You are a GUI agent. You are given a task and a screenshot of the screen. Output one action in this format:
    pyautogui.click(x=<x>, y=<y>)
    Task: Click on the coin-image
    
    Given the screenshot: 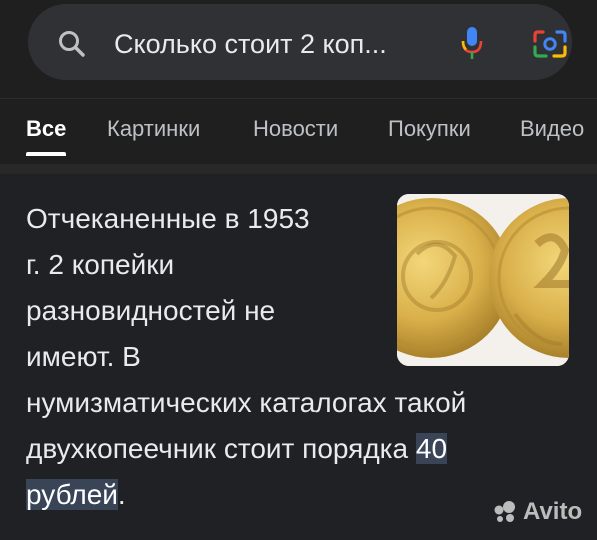 What is the action you would take?
    pyautogui.click(x=483, y=280)
    